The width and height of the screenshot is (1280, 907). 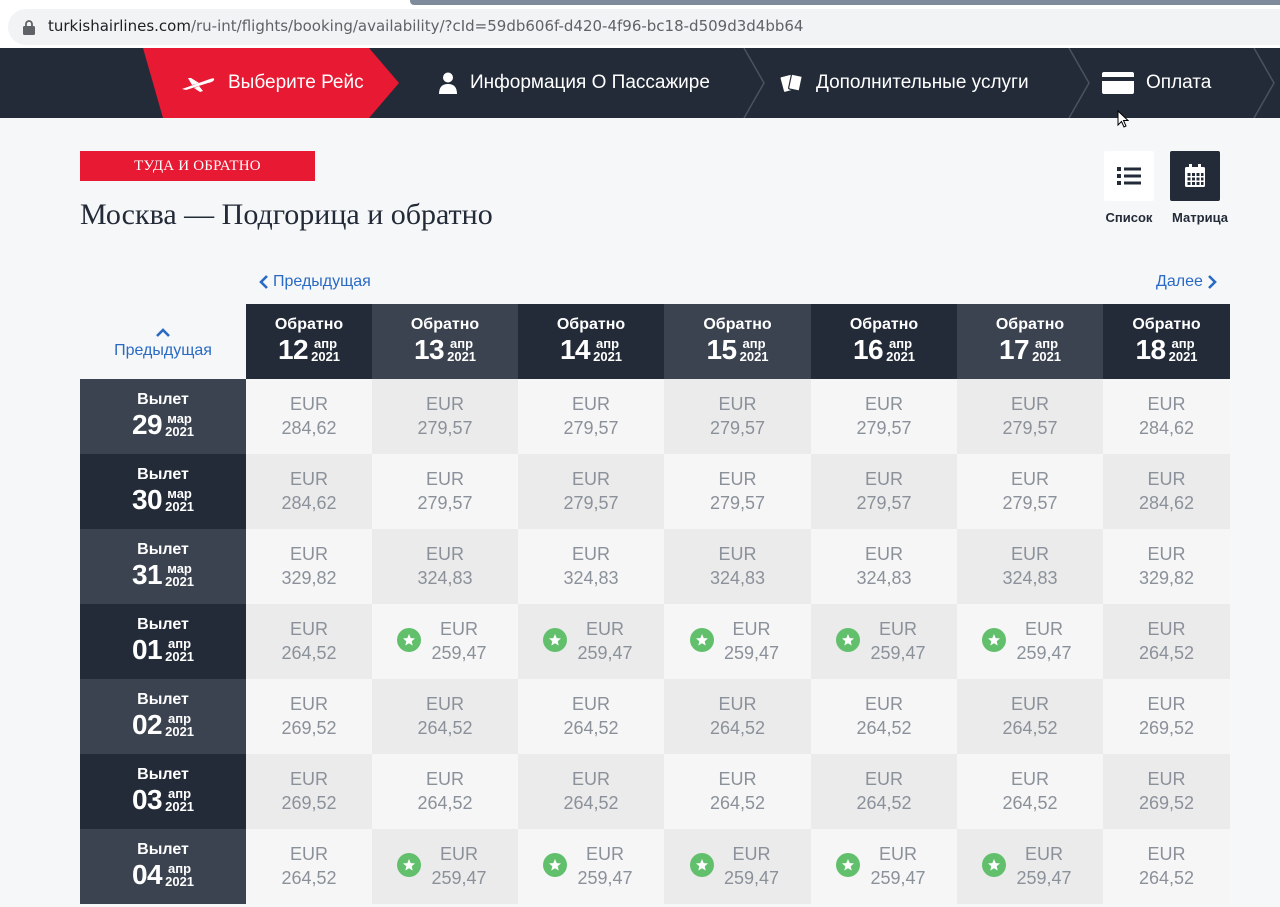 What do you see at coordinates (1129, 176) in the screenshot?
I see `list-view-button` at bounding box center [1129, 176].